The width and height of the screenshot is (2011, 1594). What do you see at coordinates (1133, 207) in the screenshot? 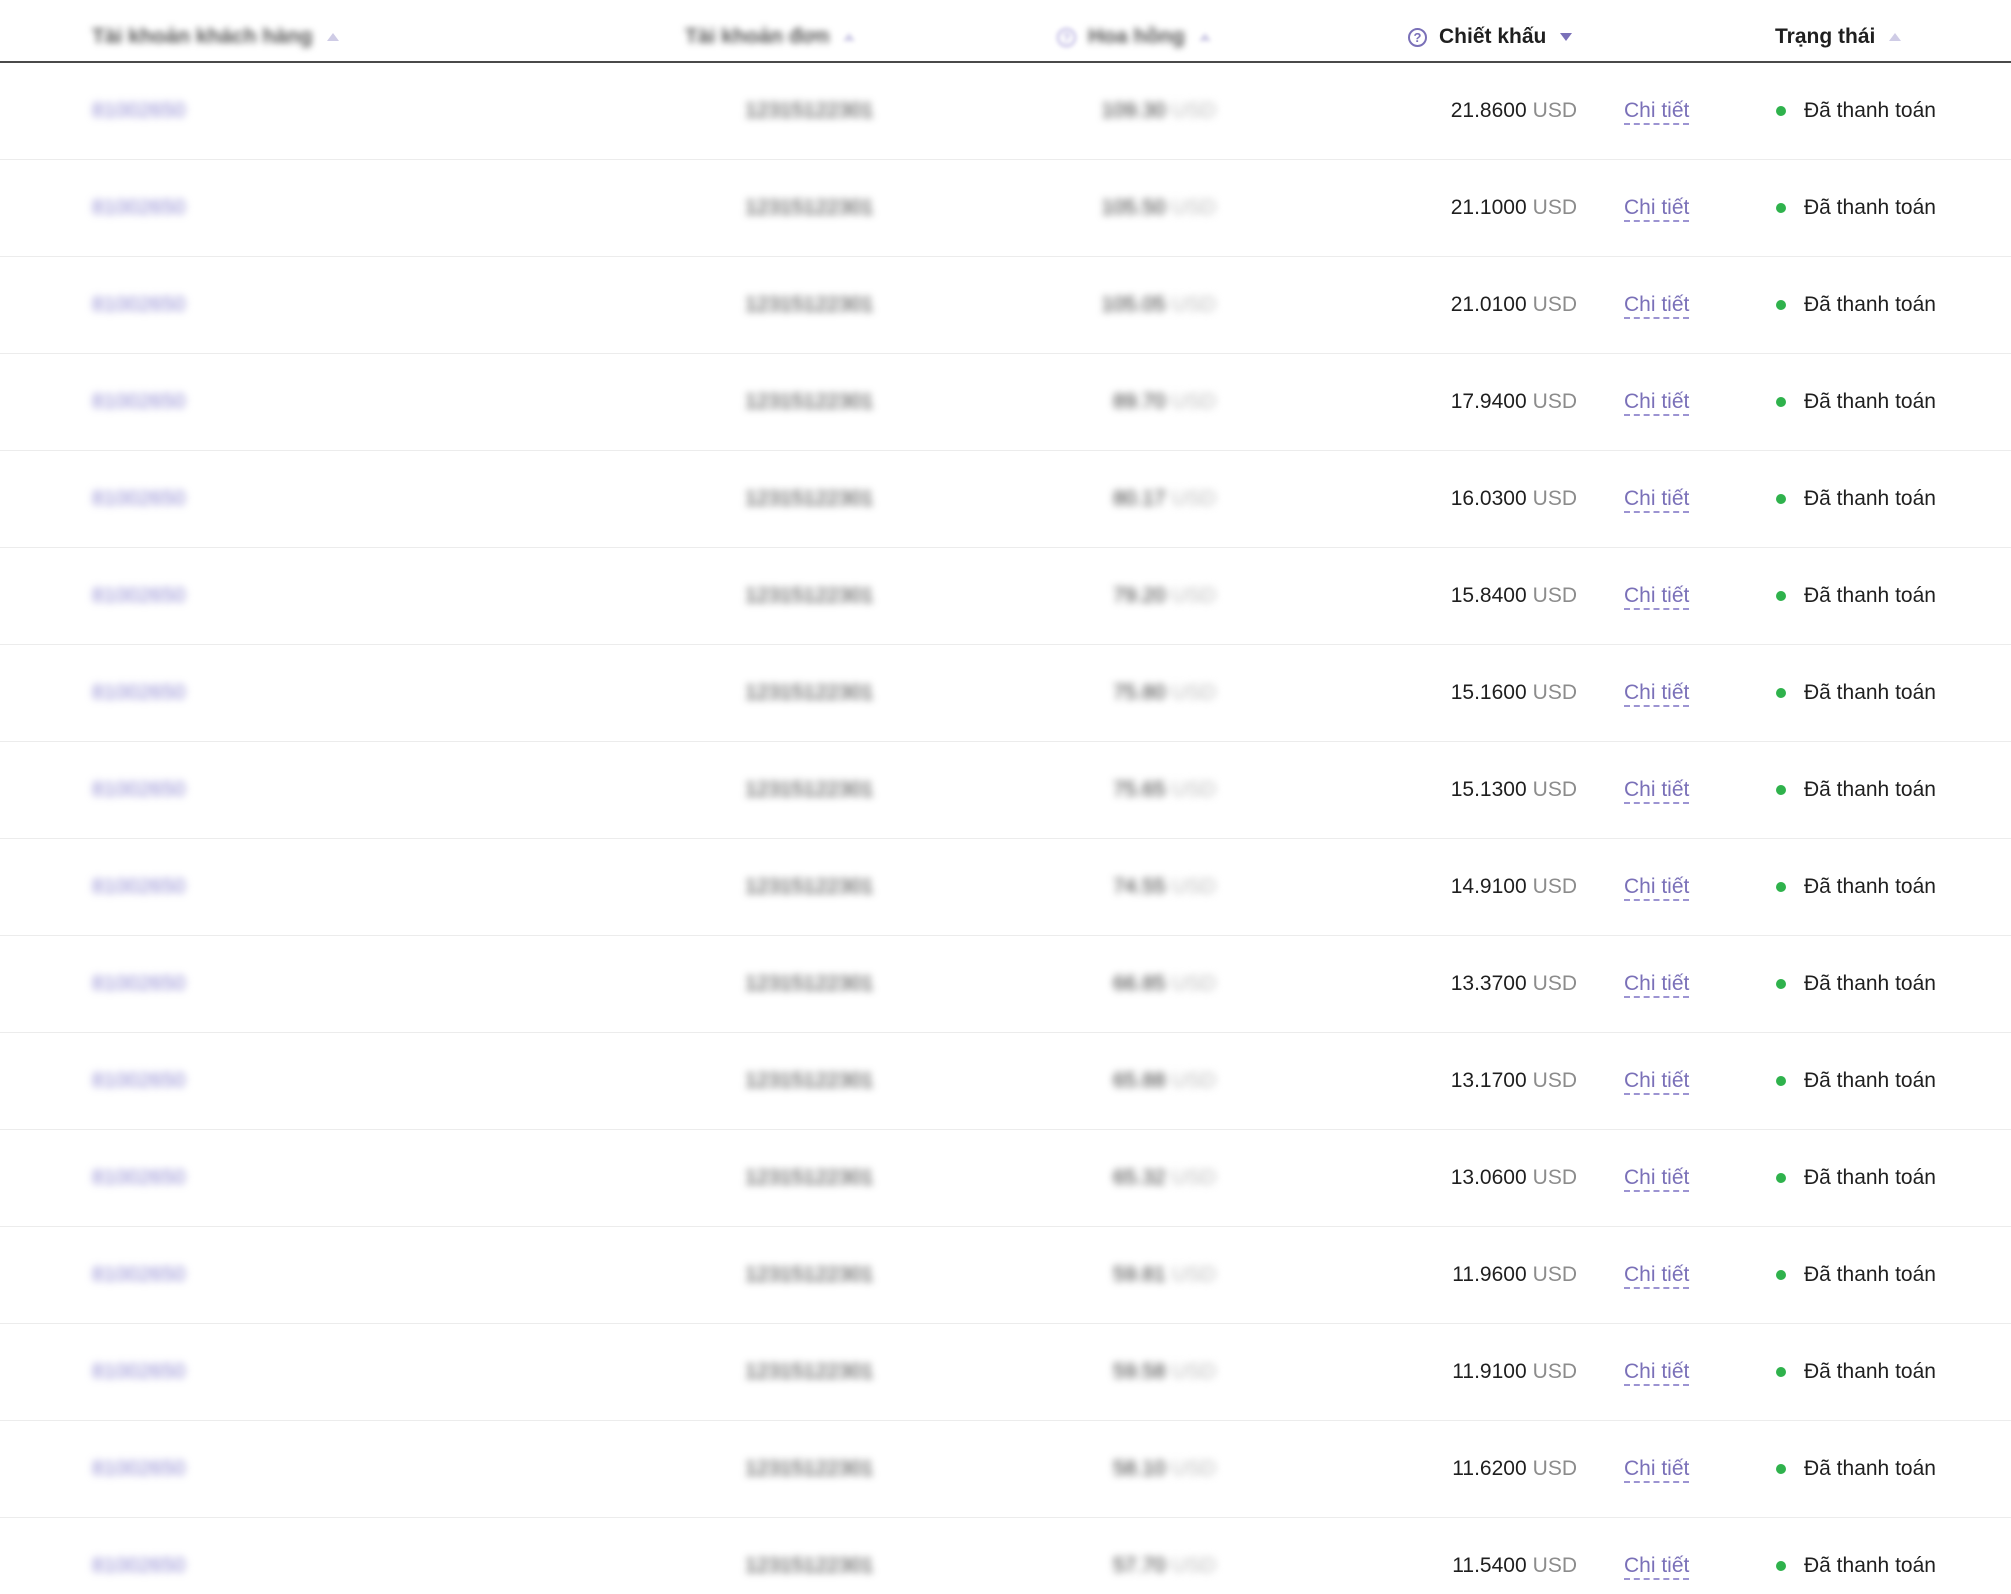
I see `total-value: 105.50` at bounding box center [1133, 207].